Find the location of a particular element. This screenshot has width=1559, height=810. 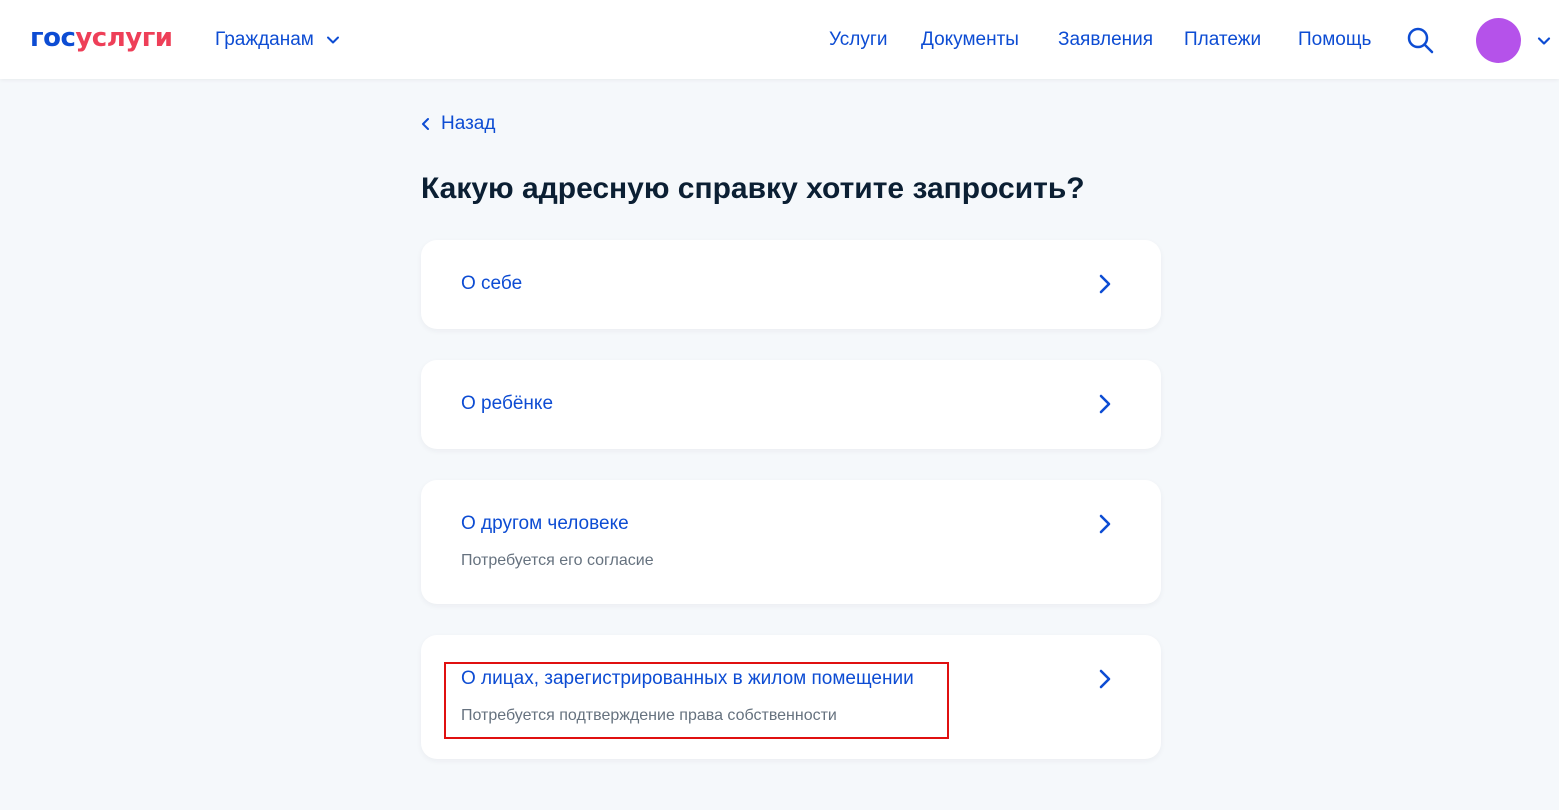

nav-link-documents: Документы is located at coordinates (970, 40).